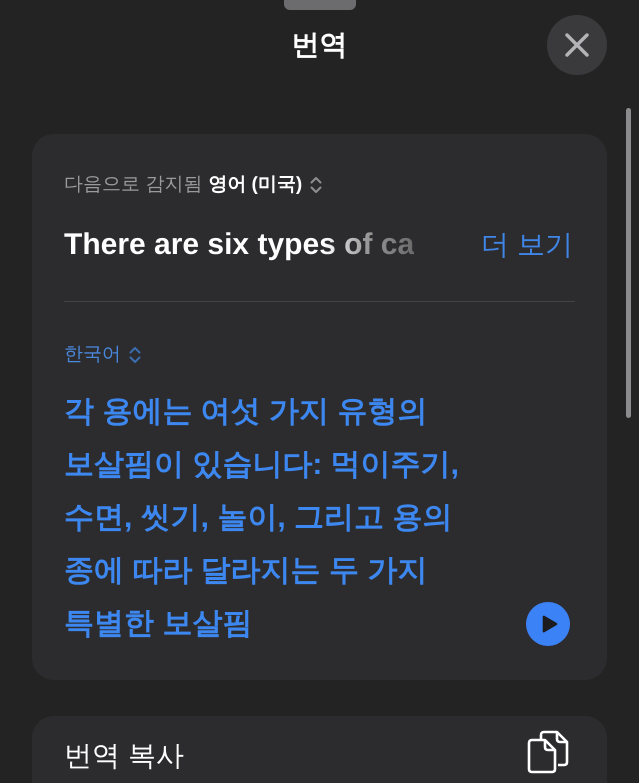  I want to click on source-language-picker: 영어 (미국), so click(265, 185).